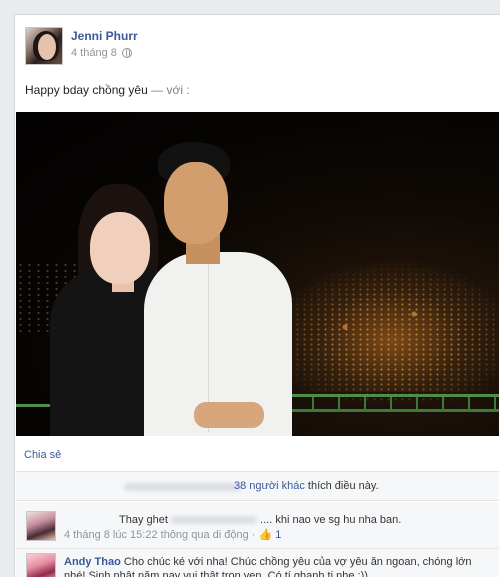 The width and height of the screenshot is (500, 577). I want to click on commenter-name: Andy Thao, so click(92, 562).